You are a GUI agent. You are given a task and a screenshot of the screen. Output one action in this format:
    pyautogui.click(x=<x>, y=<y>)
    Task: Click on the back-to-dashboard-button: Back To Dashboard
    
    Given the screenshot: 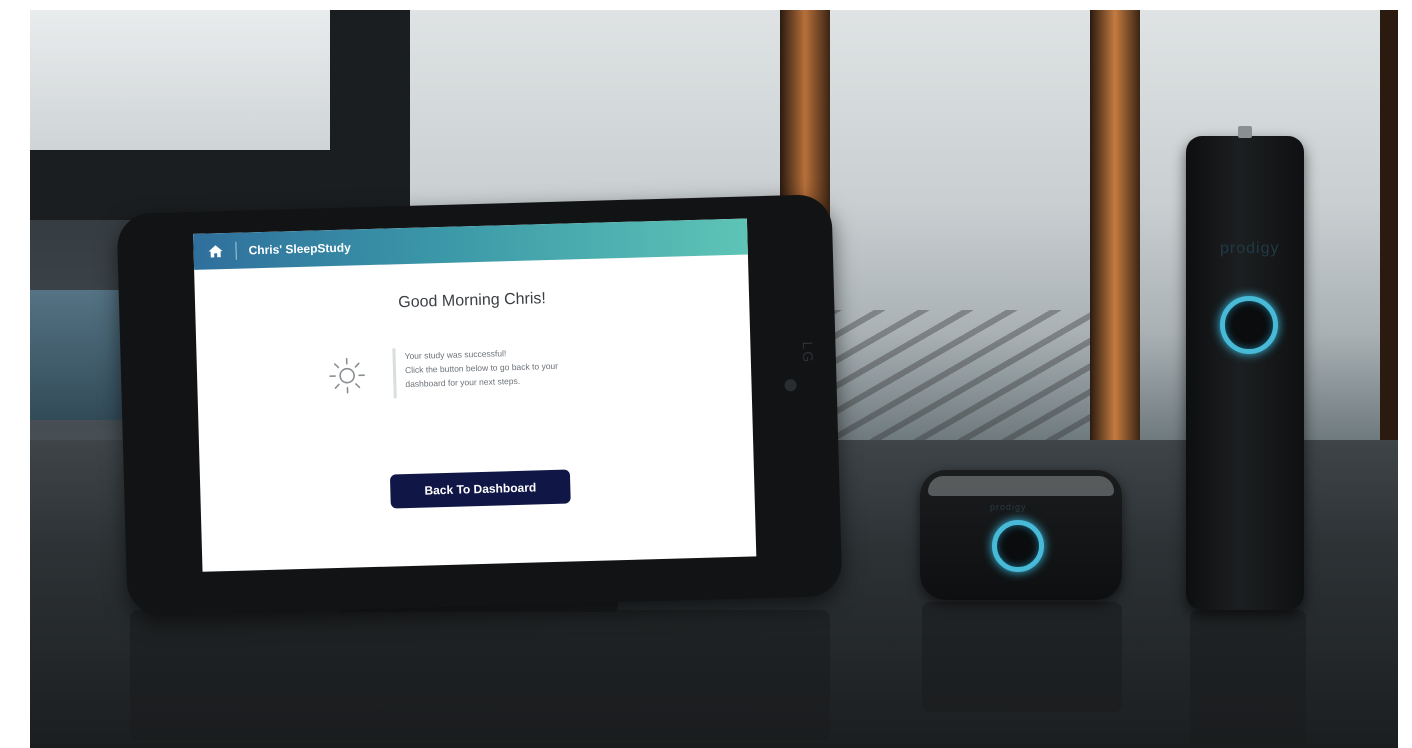 What is the action you would take?
    pyautogui.click(x=480, y=489)
    